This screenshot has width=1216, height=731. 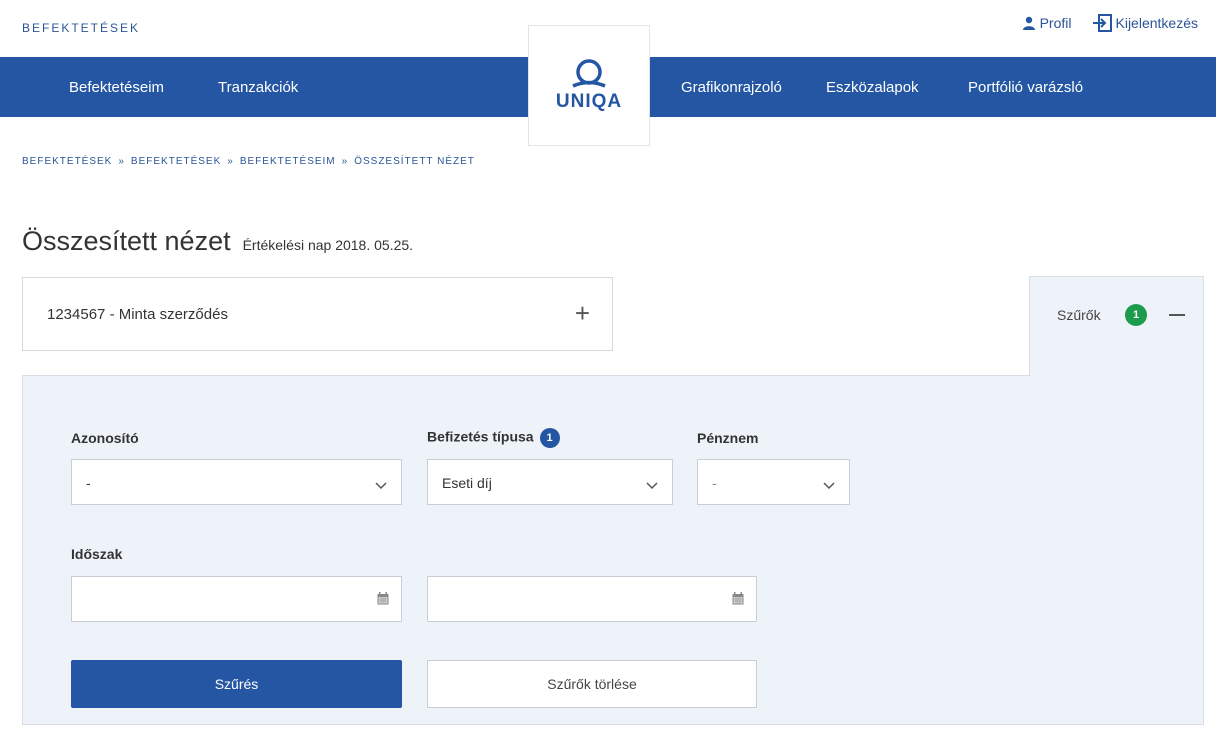 What do you see at coordinates (88, 483) in the screenshot?
I see `id-select-value: -` at bounding box center [88, 483].